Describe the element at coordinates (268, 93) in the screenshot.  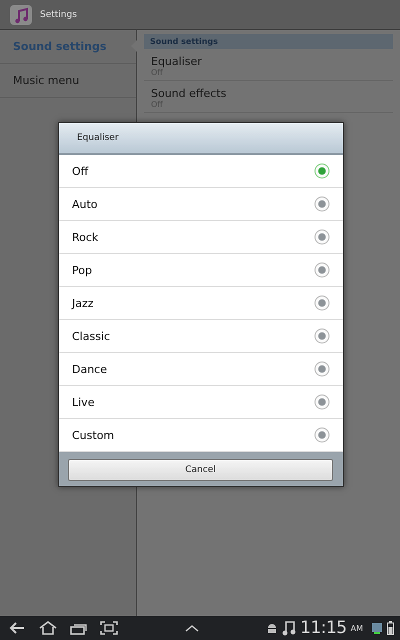
I see `setting-title: Sound effects` at that location.